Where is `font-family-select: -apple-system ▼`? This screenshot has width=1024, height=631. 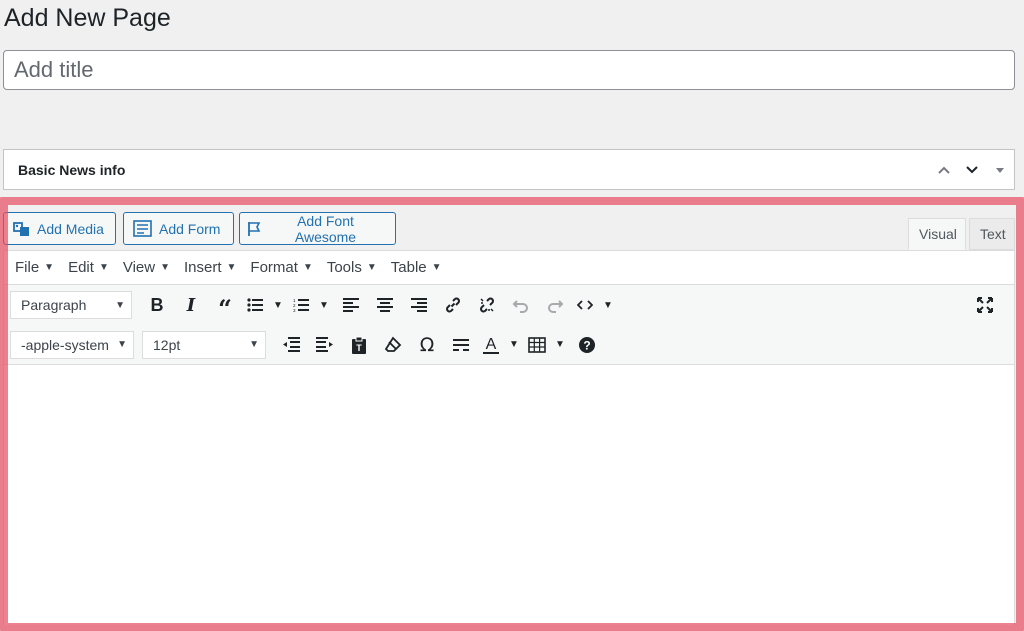
font-family-select: -apple-system ▼ is located at coordinates (72, 344).